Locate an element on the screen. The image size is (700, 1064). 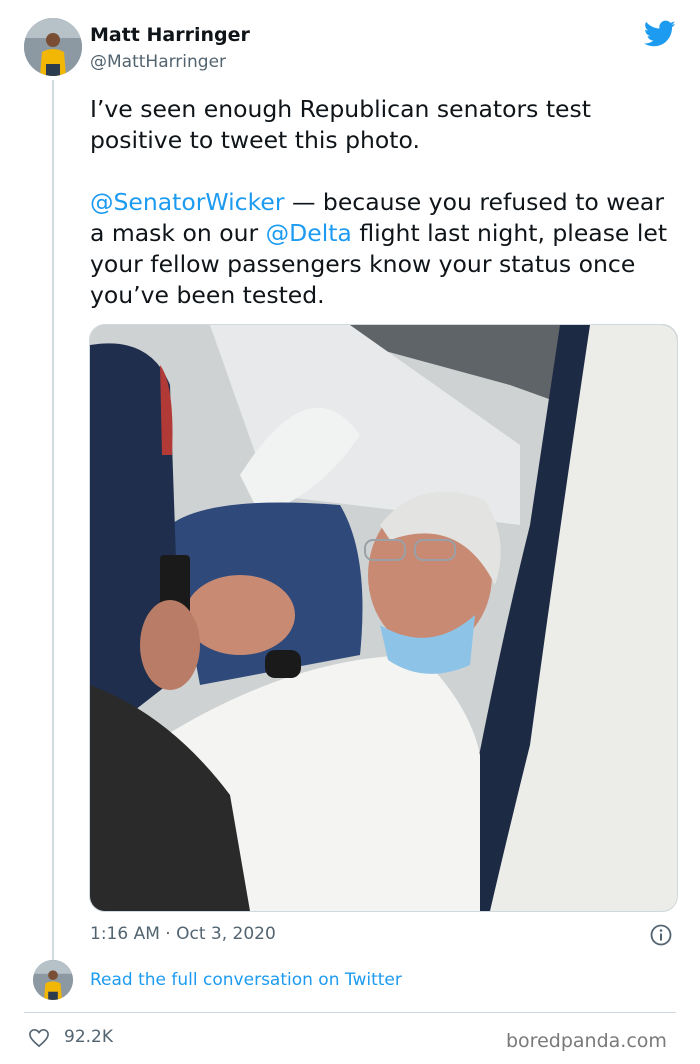
twitter-bird-icon is located at coordinates (660, 34).